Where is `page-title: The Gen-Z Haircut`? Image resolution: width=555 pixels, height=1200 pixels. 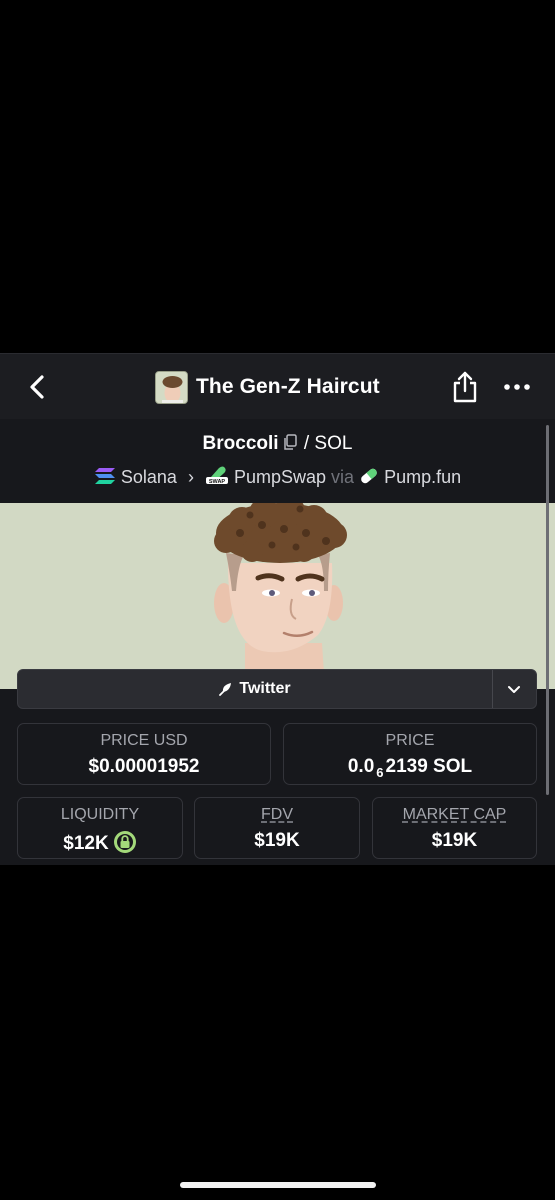 page-title: The Gen-Z Haircut is located at coordinates (288, 386).